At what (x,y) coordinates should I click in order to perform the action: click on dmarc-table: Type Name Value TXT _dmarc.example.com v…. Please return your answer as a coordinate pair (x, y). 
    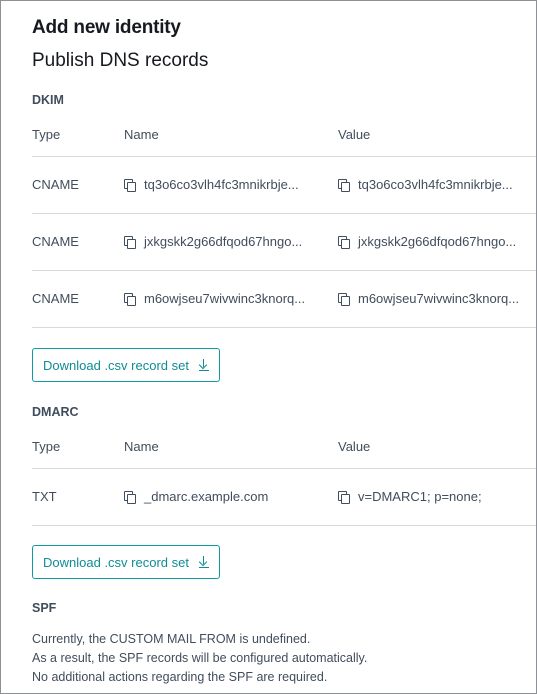
    Looking at the image, I should click on (284, 477).